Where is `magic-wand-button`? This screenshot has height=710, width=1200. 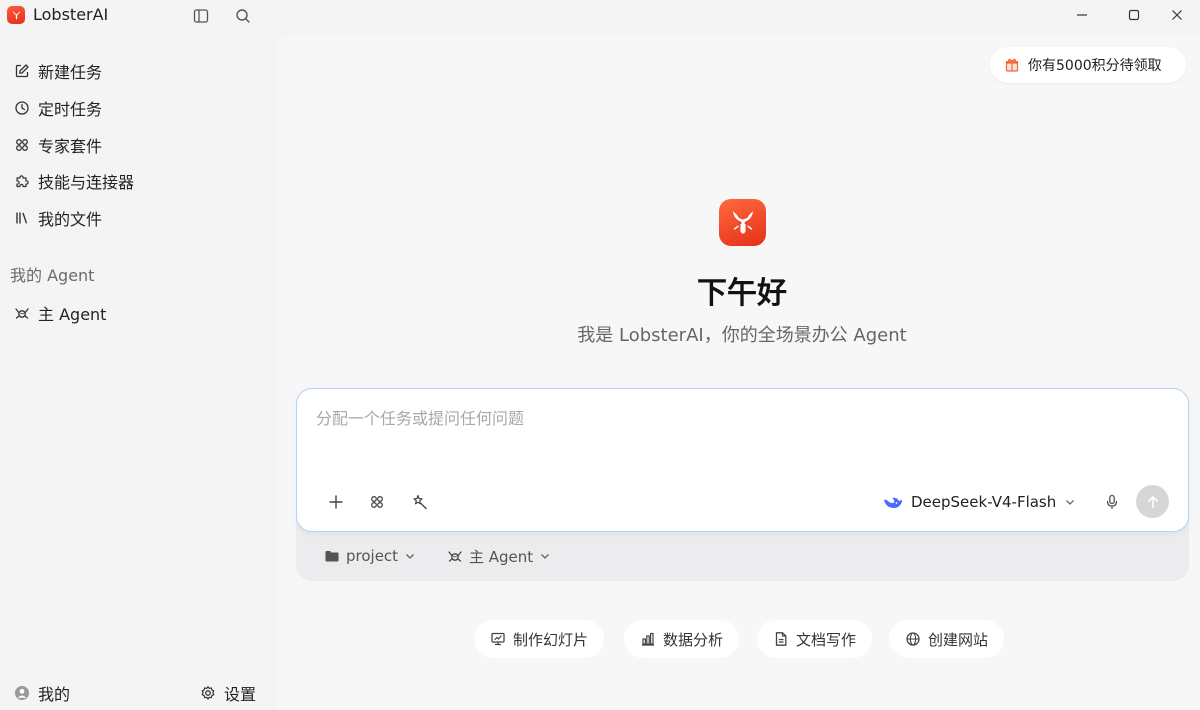
magic-wand-button is located at coordinates (420, 502).